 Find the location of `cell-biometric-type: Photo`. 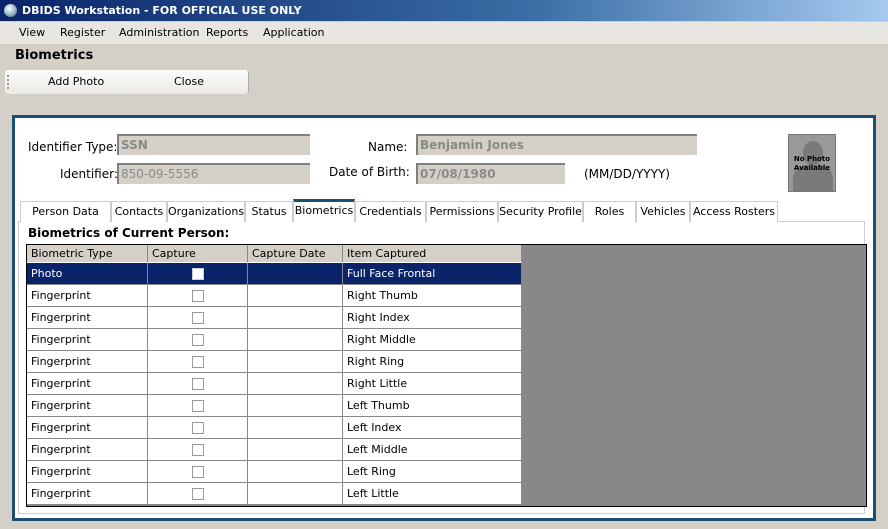

cell-biometric-type: Photo is located at coordinates (87, 274).